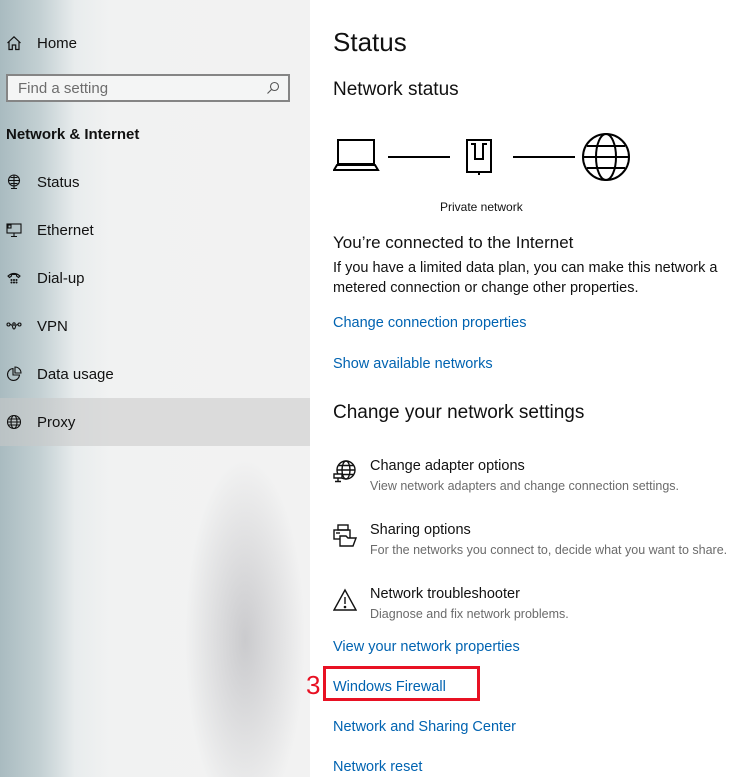 The image size is (747, 777). What do you see at coordinates (155, 230) in the screenshot?
I see `sidebar-item-ethernet: Ethernet` at bounding box center [155, 230].